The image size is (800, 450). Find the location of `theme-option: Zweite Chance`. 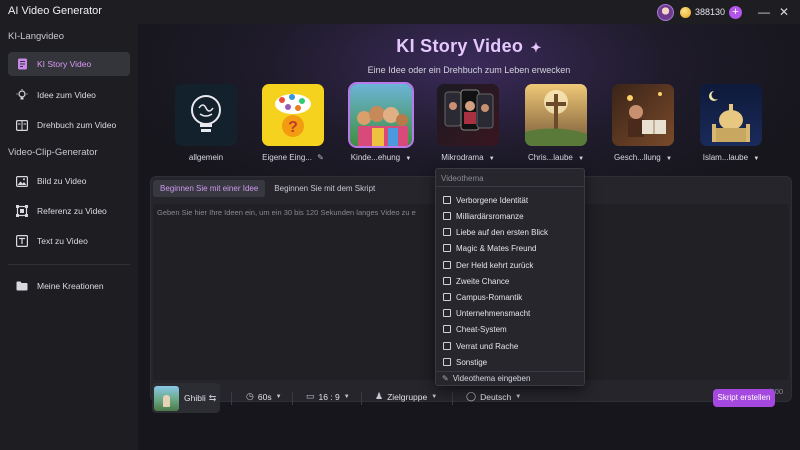

theme-option: Zweite Chance is located at coordinates (476, 281).